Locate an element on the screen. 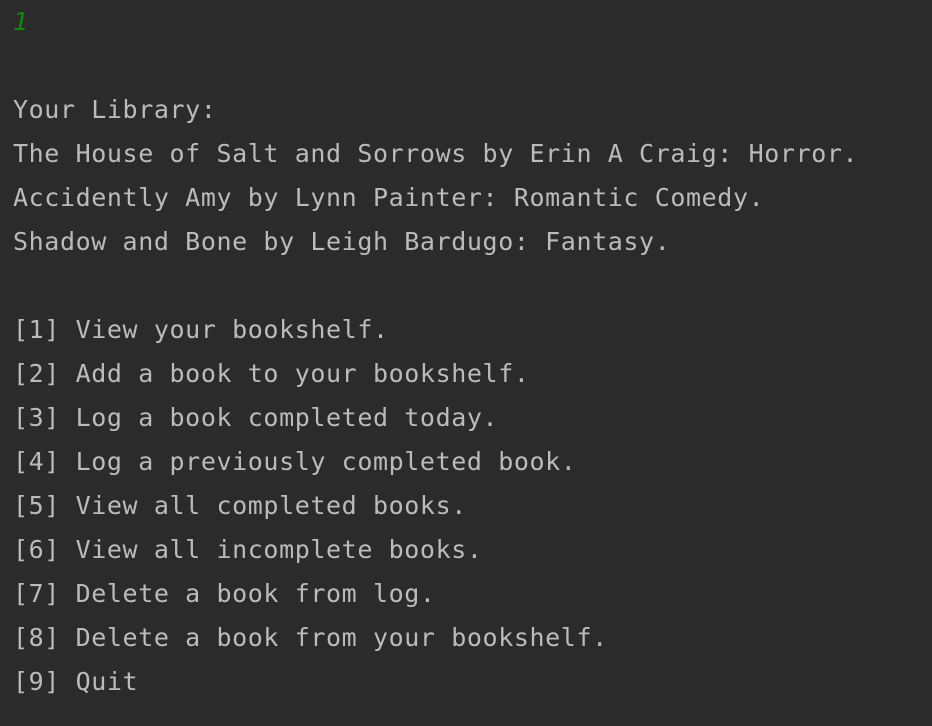  menu-option-5: [5] View all completed books. is located at coordinates (240, 505).